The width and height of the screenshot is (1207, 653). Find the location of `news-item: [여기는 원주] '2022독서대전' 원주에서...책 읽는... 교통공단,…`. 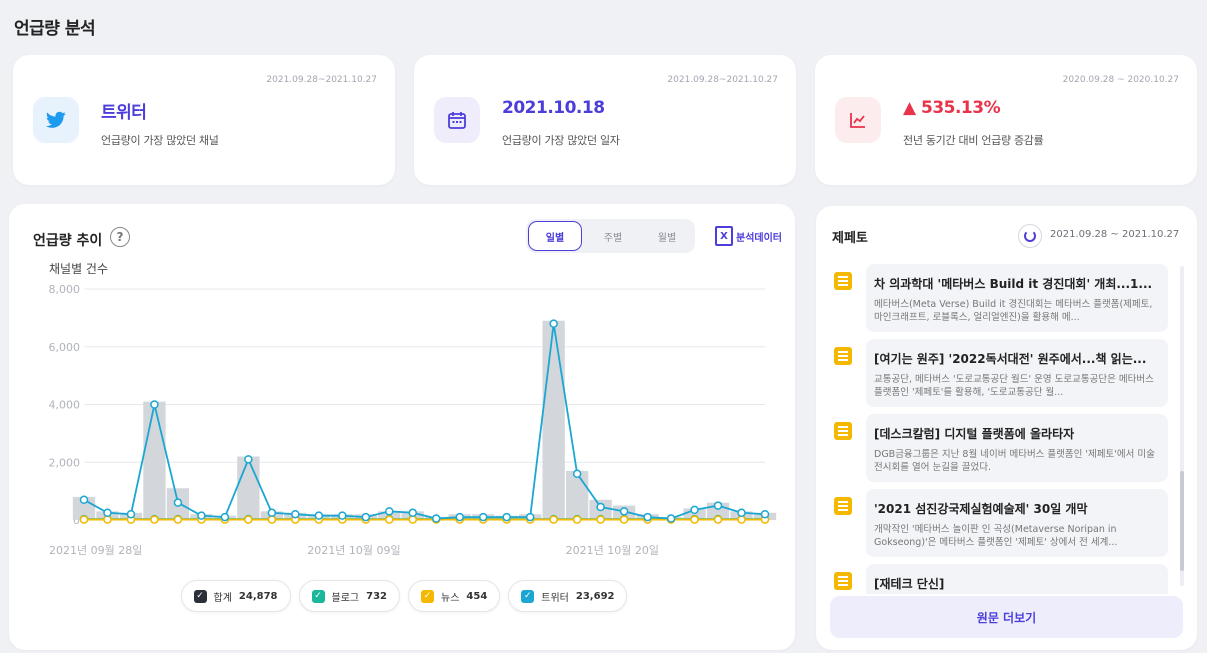

news-item: [여기는 원주] '2022독서대전' 원주에서...책 읽는... 교통공단,… is located at coordinates (1001, 373).